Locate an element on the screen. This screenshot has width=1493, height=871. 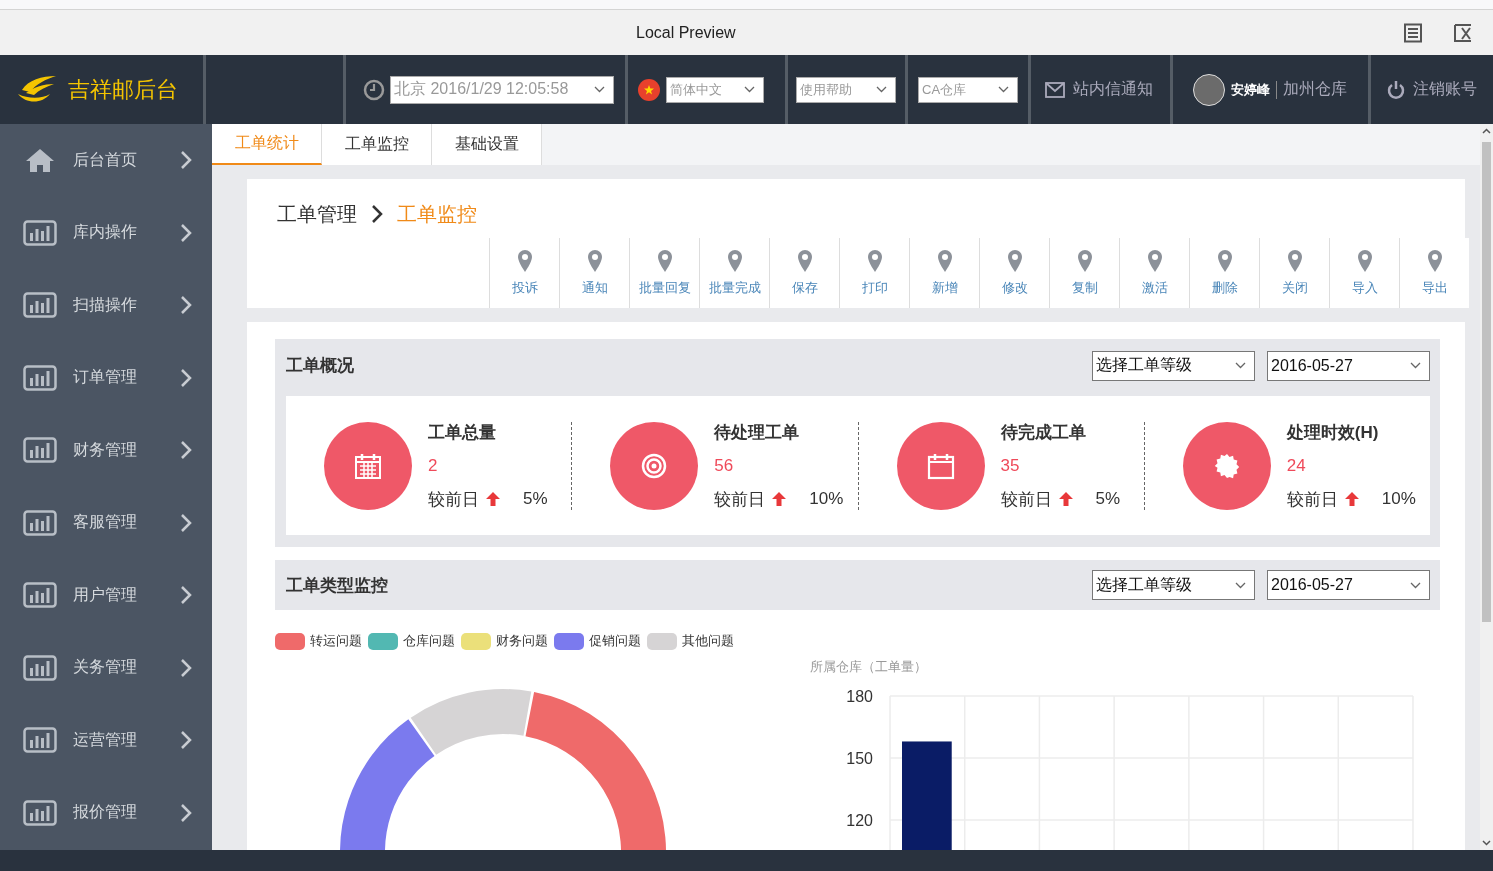
stat-title: 待完成工单 is located at coordinates (1043, 432).